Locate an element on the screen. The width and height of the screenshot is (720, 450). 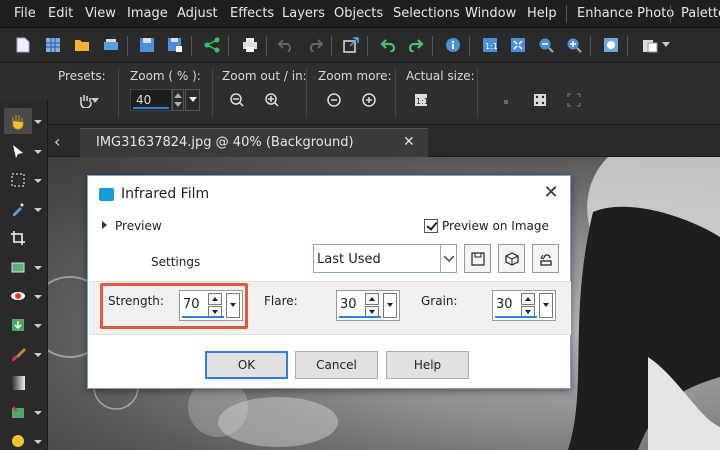
reset-icon is located at coordinates (545, 258).